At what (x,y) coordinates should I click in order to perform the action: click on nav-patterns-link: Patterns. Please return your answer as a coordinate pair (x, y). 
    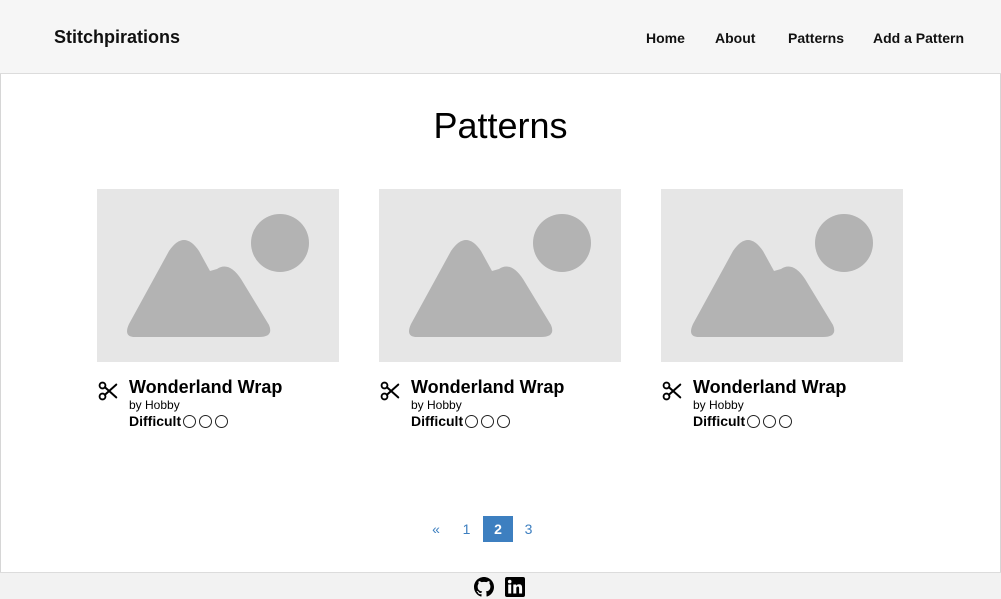
    Looking at the image, I should click on (816, 38).